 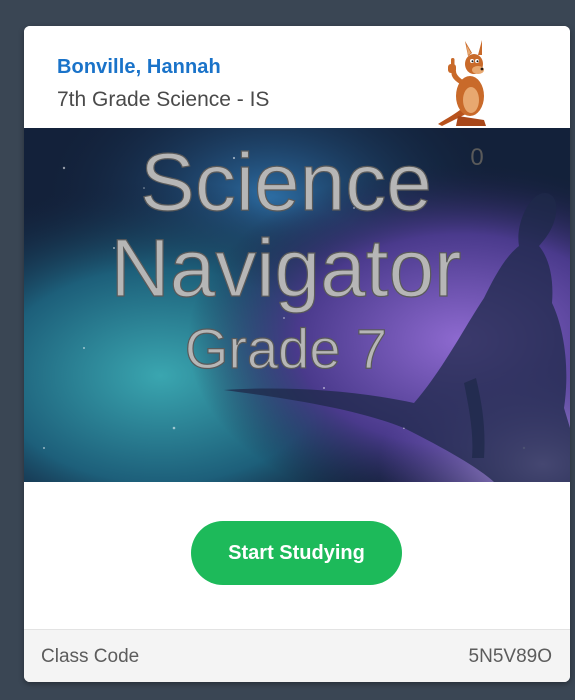 I want to click on class-name: 7th Grade Science - IS, so click(x=163, y=99).